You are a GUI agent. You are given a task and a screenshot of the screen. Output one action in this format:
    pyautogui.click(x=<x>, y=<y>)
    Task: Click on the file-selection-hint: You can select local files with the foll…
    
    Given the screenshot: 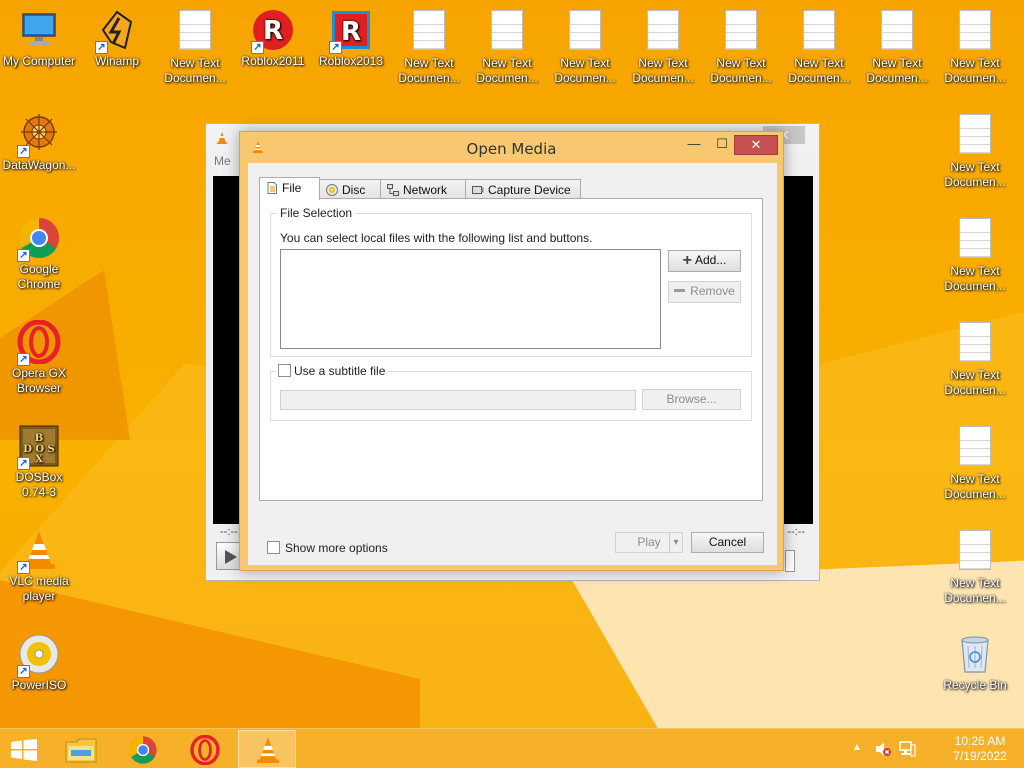 What is the action you would take?
    pyautogui.click(x=436, y=238)
    